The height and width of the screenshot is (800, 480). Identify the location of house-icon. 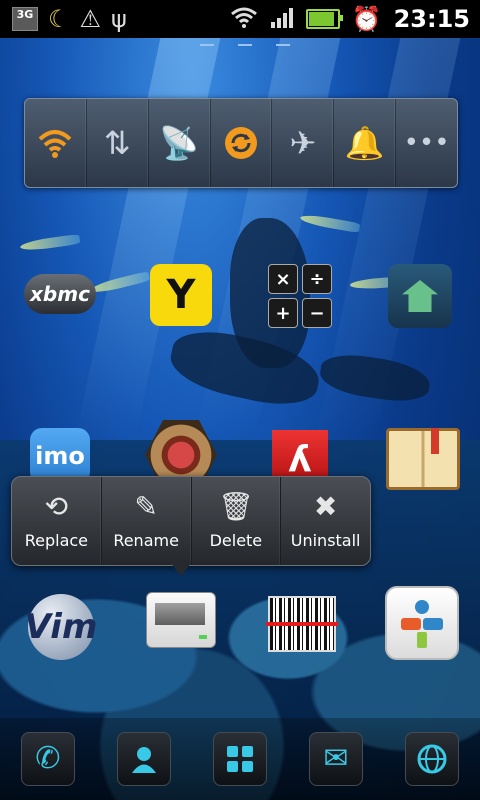
(420, 296).